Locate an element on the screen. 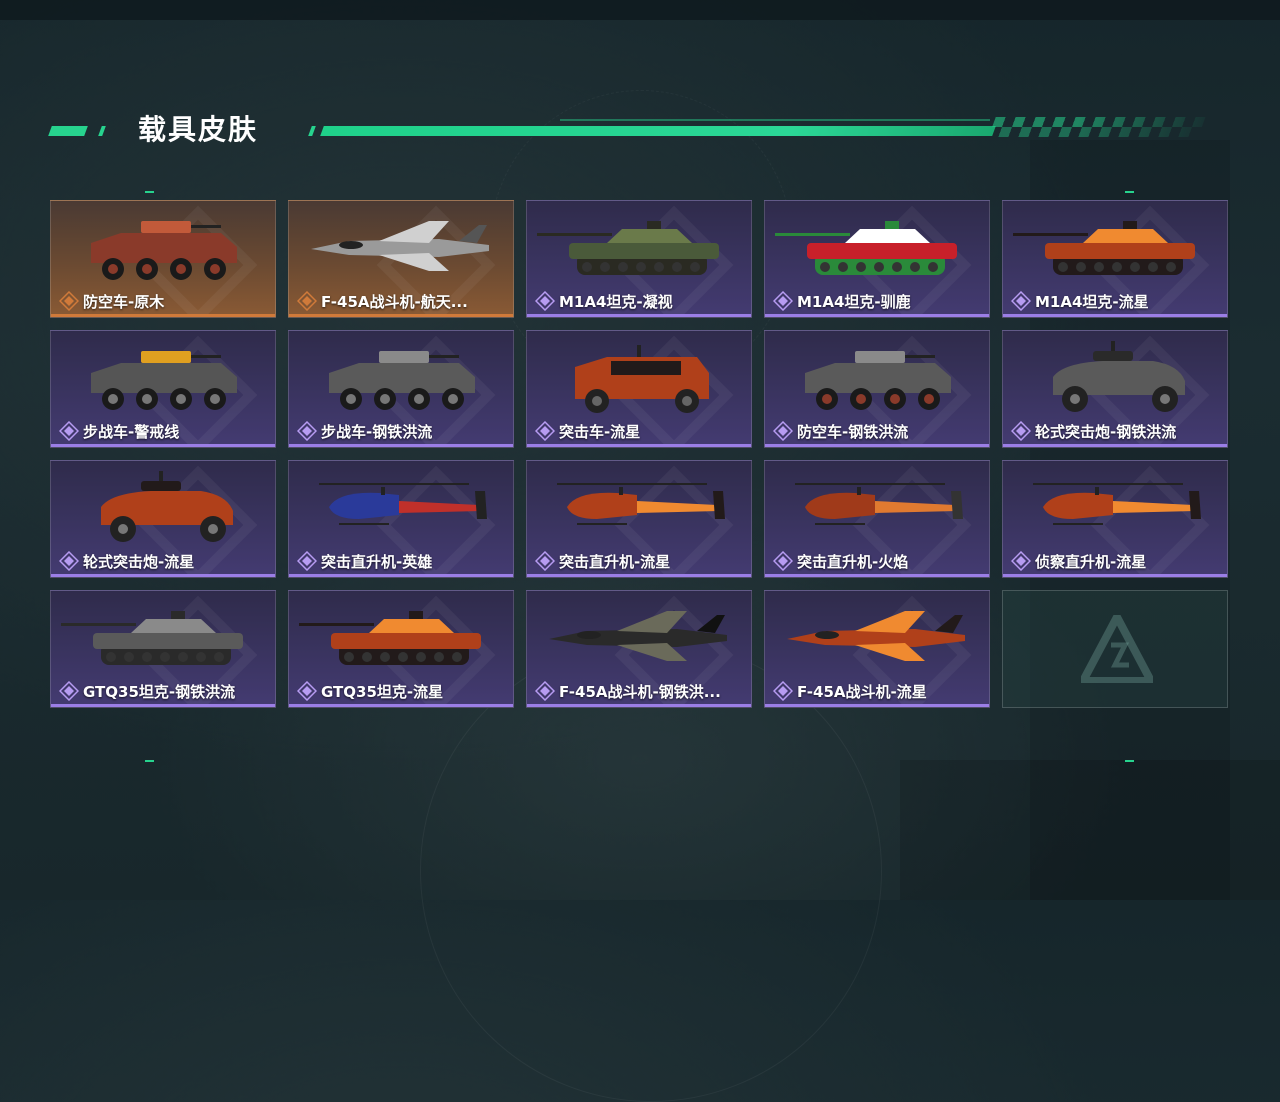 The height and width of the screenshot is (1102, 1280). skin-label-row: M1A4坦克-凝视 is located at coordinates (604, 301).